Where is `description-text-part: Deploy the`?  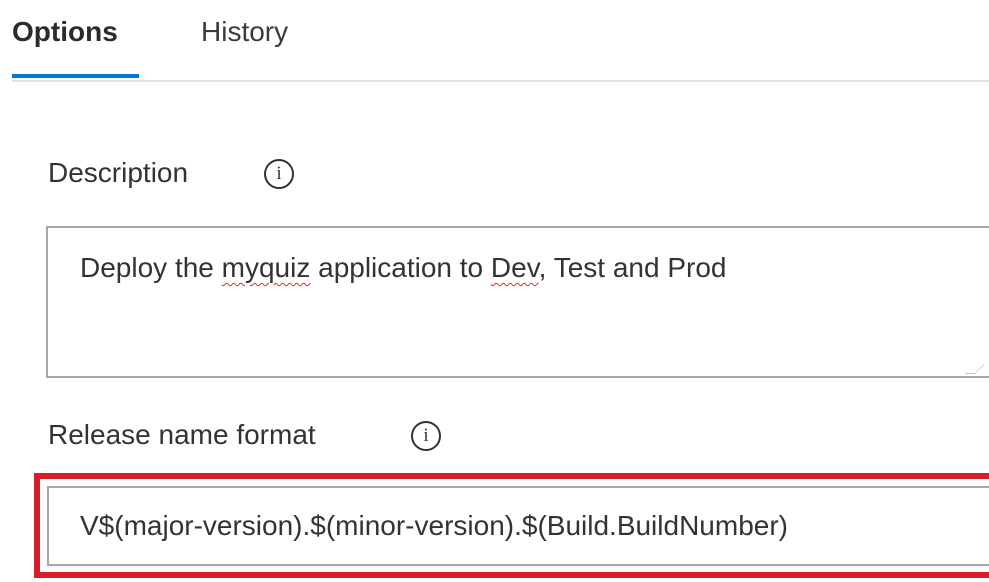 description-text-part: Deploy the is located at coordinates (151, 267).